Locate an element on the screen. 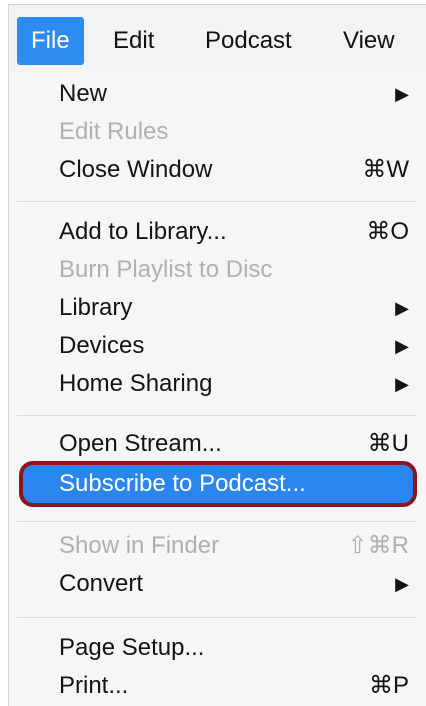 The height and width of the screenshot is (706, 426). menu-item-label: Burn Playlist to Disc is located at coordinates (166, 269).